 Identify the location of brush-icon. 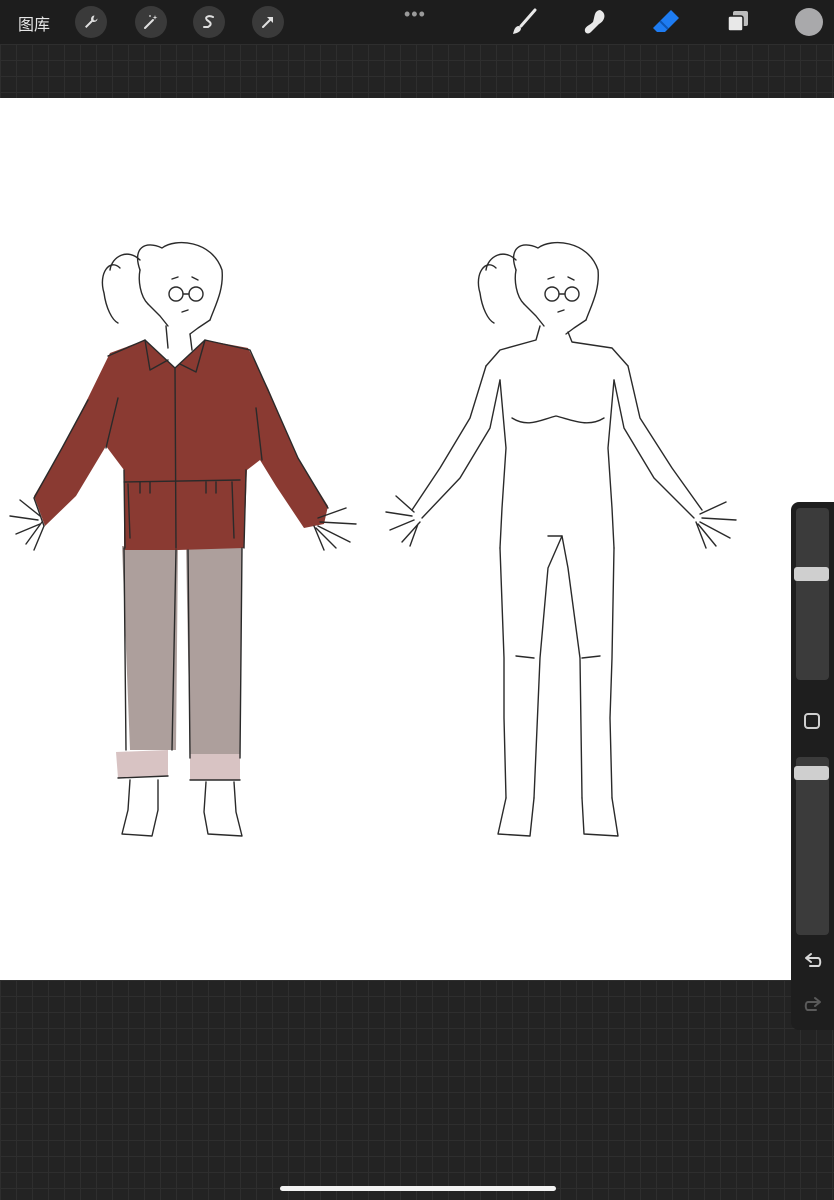
(524, 22).